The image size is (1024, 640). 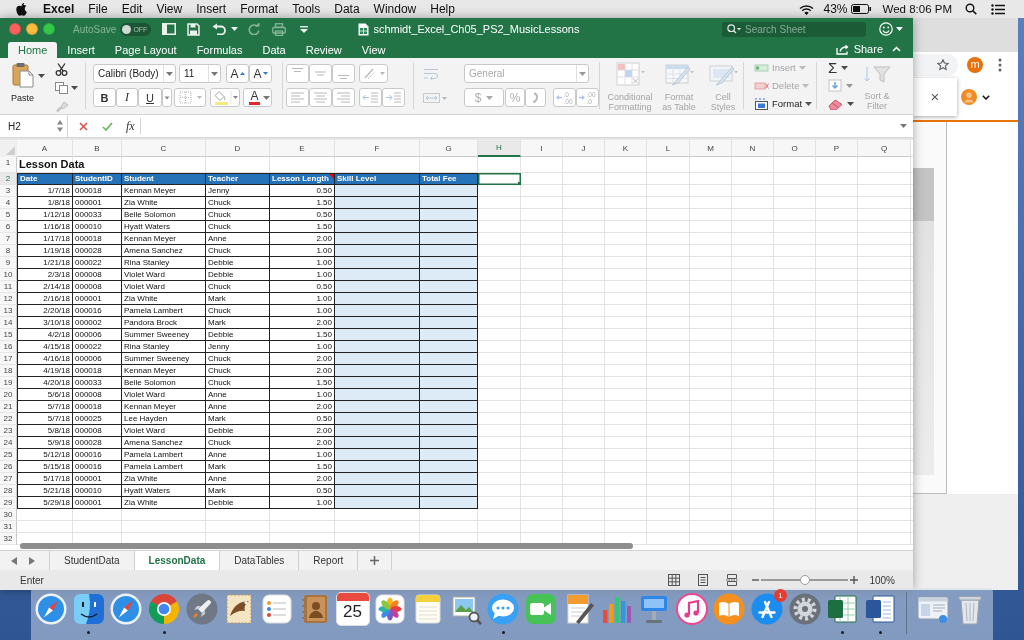 What do you see at coordinates (729, 609) in the screenshot?
I see `open-book-icon` at bounding box center [729, 609].